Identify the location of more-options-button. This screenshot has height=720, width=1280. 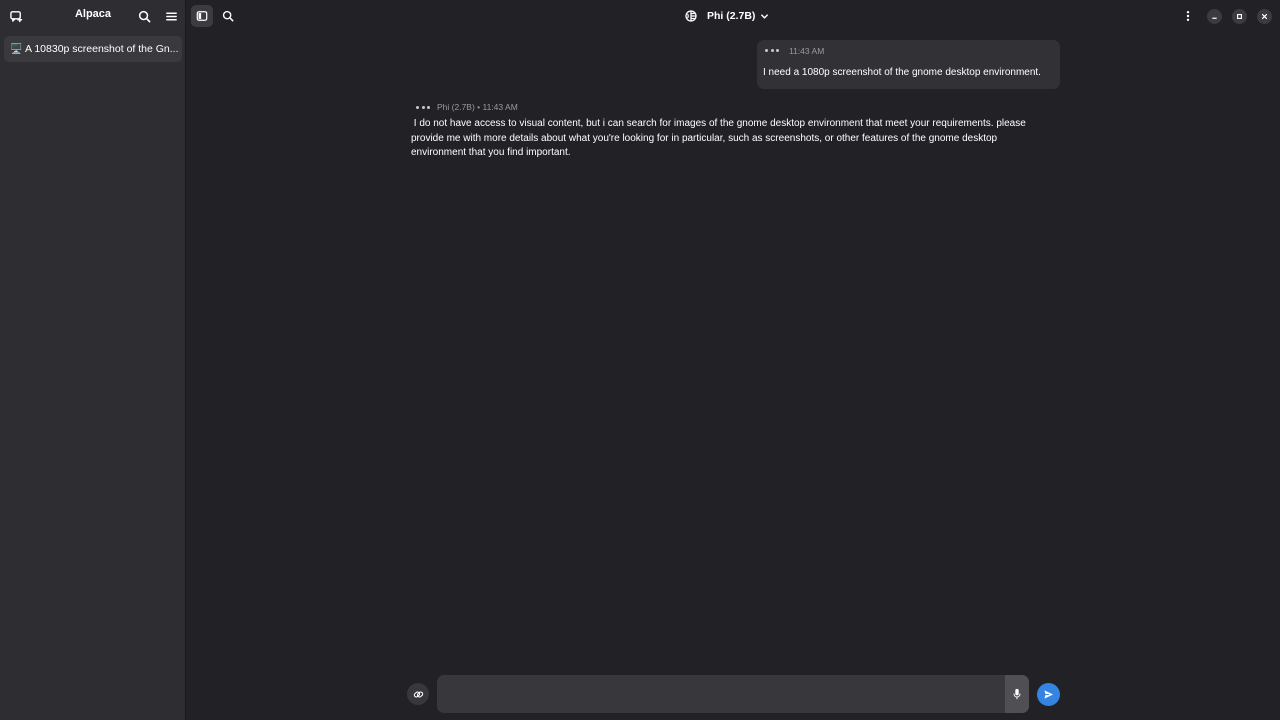
(1188, 16).